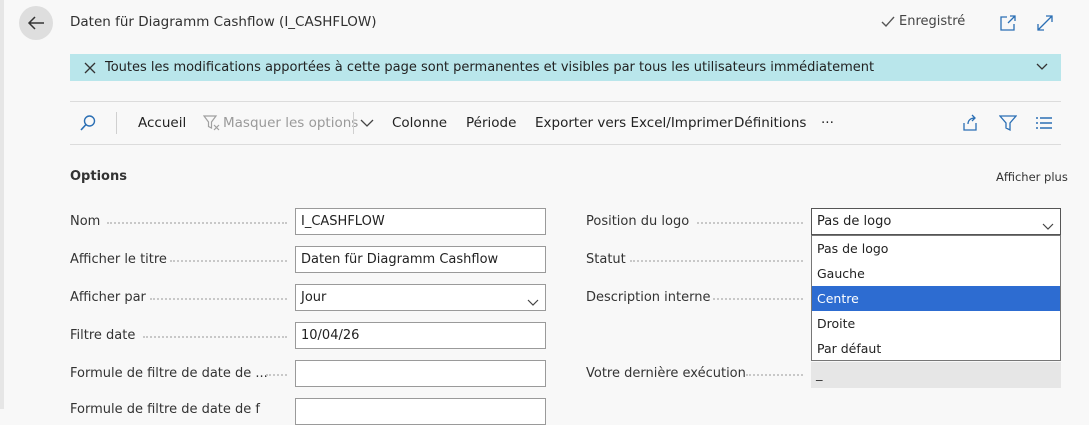 The width and height of the screenshot is (1089, 425). I want to click on show-by-select: Jour, so click(420, 297).